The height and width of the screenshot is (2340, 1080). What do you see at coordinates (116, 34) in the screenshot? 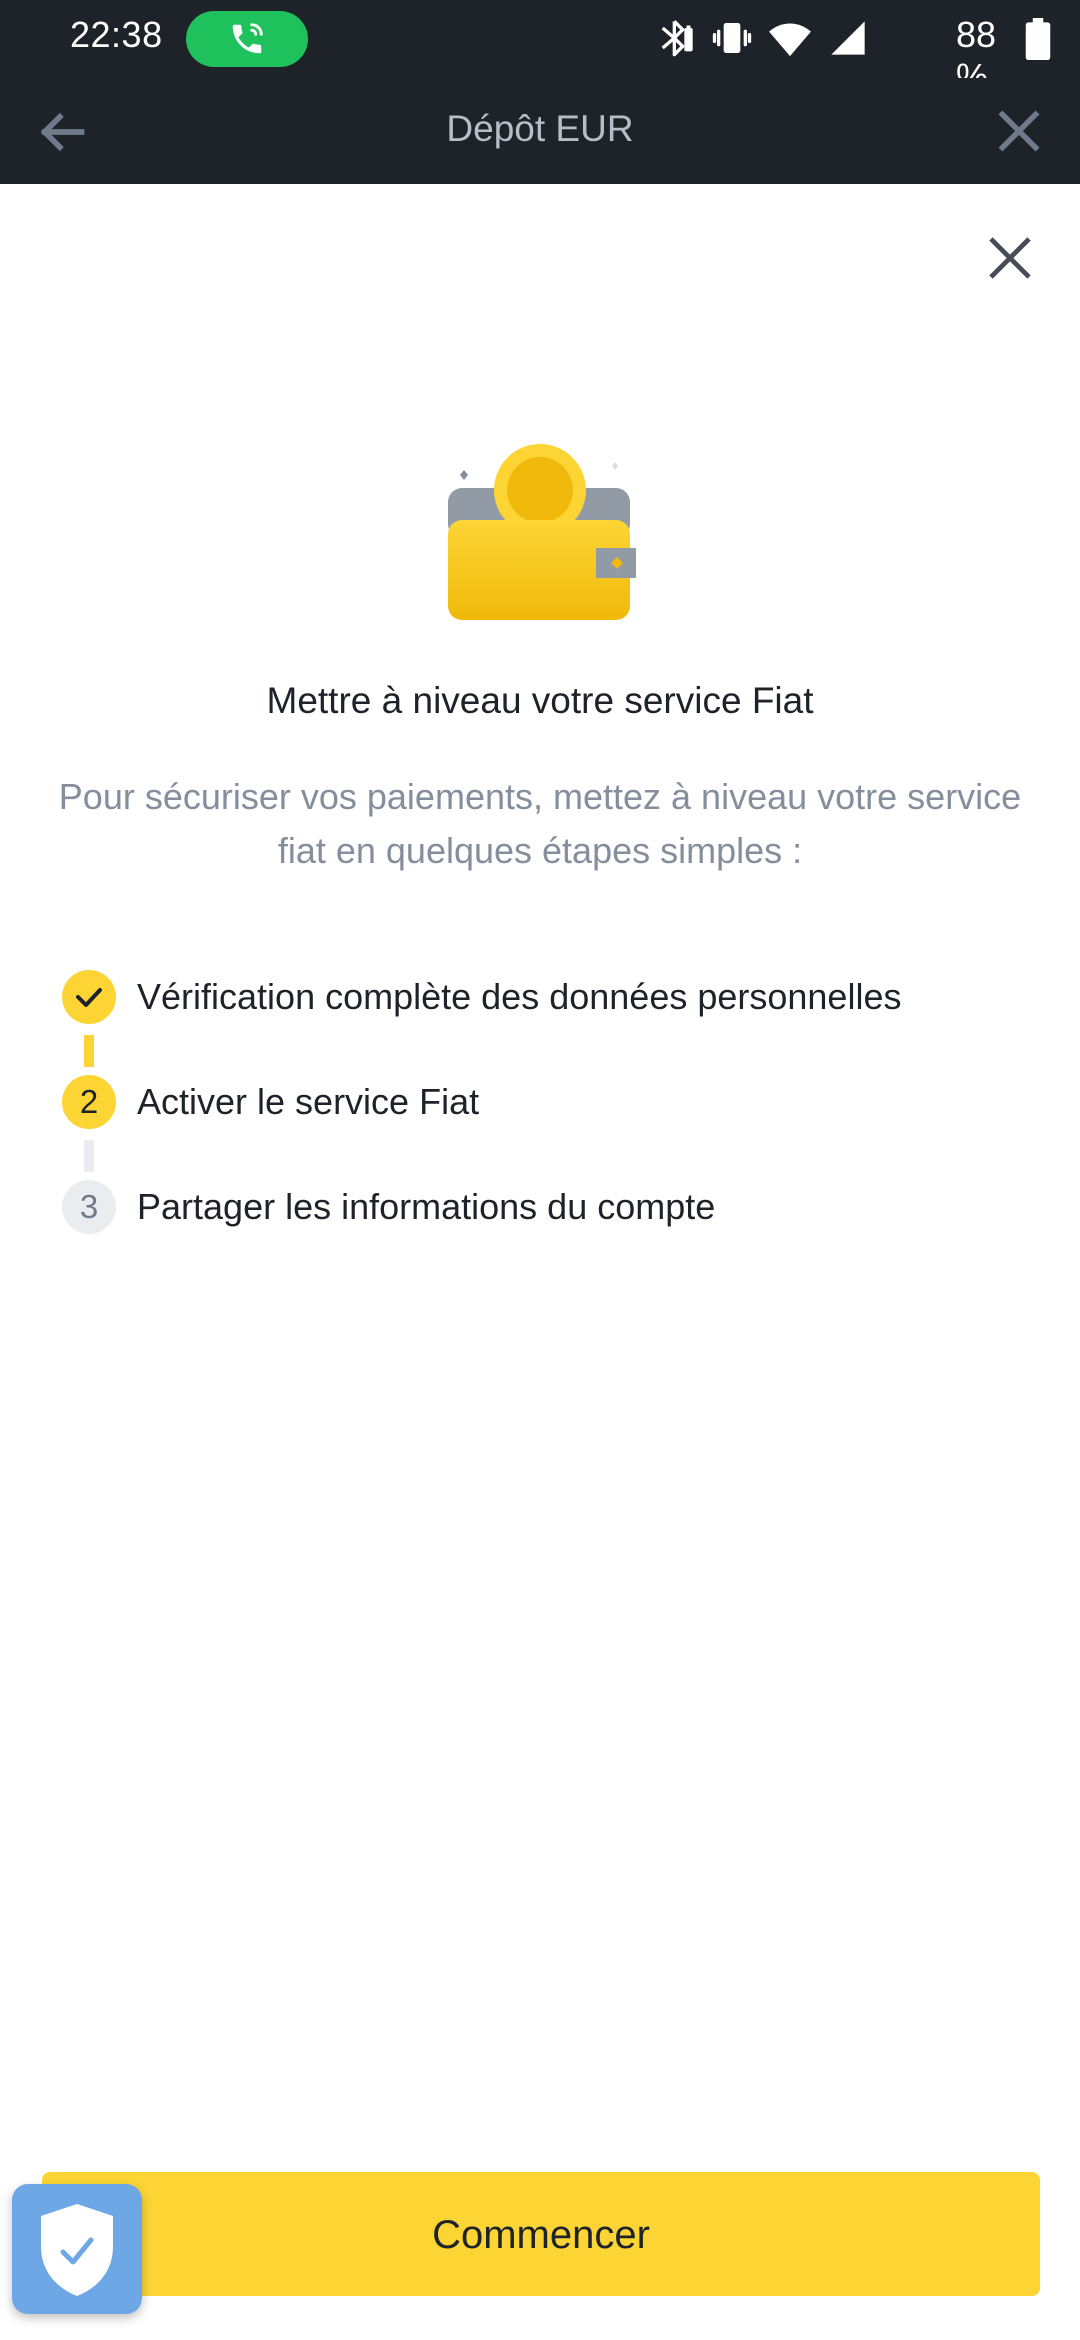
I see `status-time: 22:38` at bounding box center [116, 34].